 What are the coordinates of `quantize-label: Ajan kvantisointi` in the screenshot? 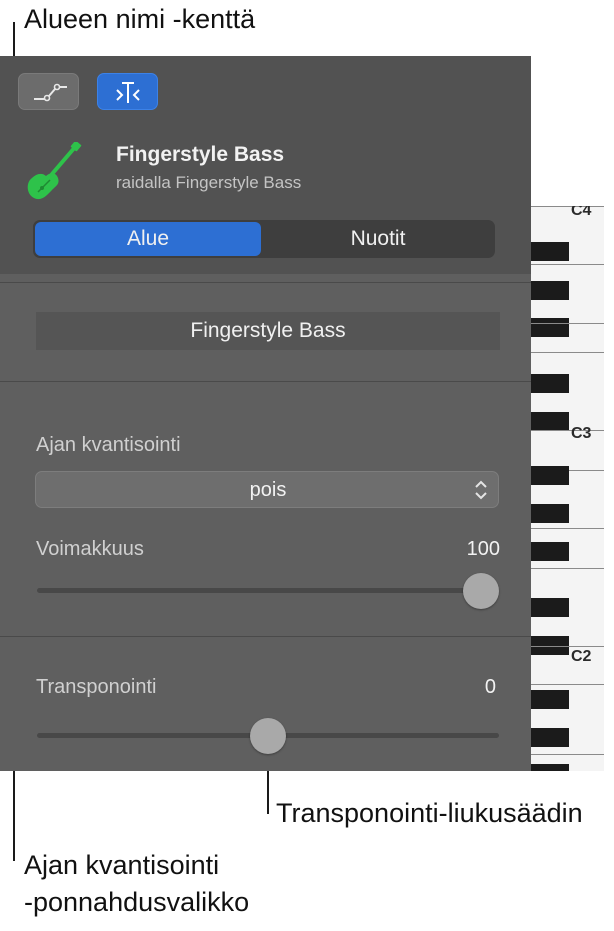 It's located at (108, 445).